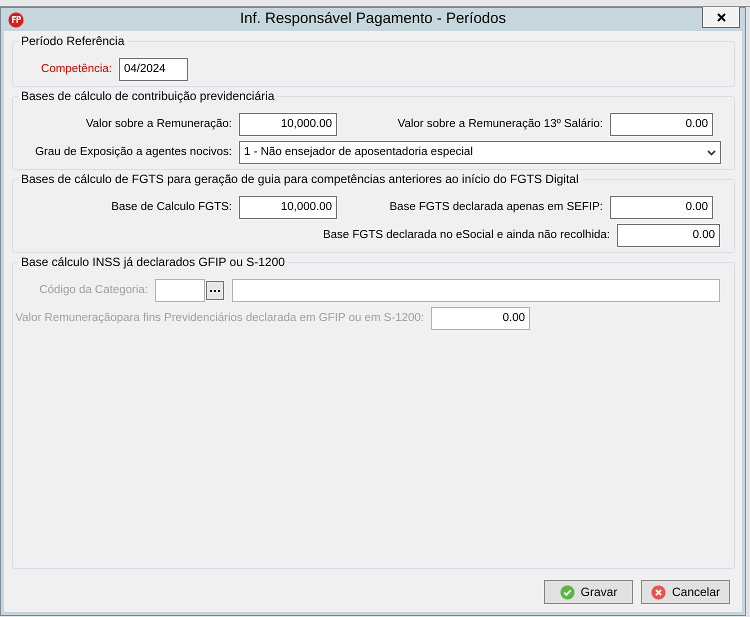 The height and width of the screenshot is (617, 750). I want to click on close-button, so click(721, 17).